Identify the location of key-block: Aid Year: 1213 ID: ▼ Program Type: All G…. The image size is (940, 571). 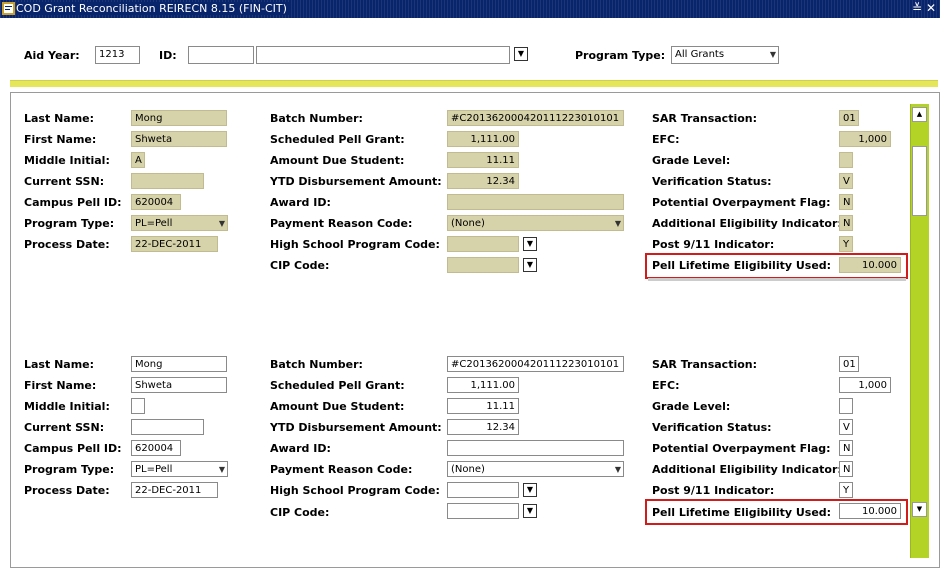
(470, 48).